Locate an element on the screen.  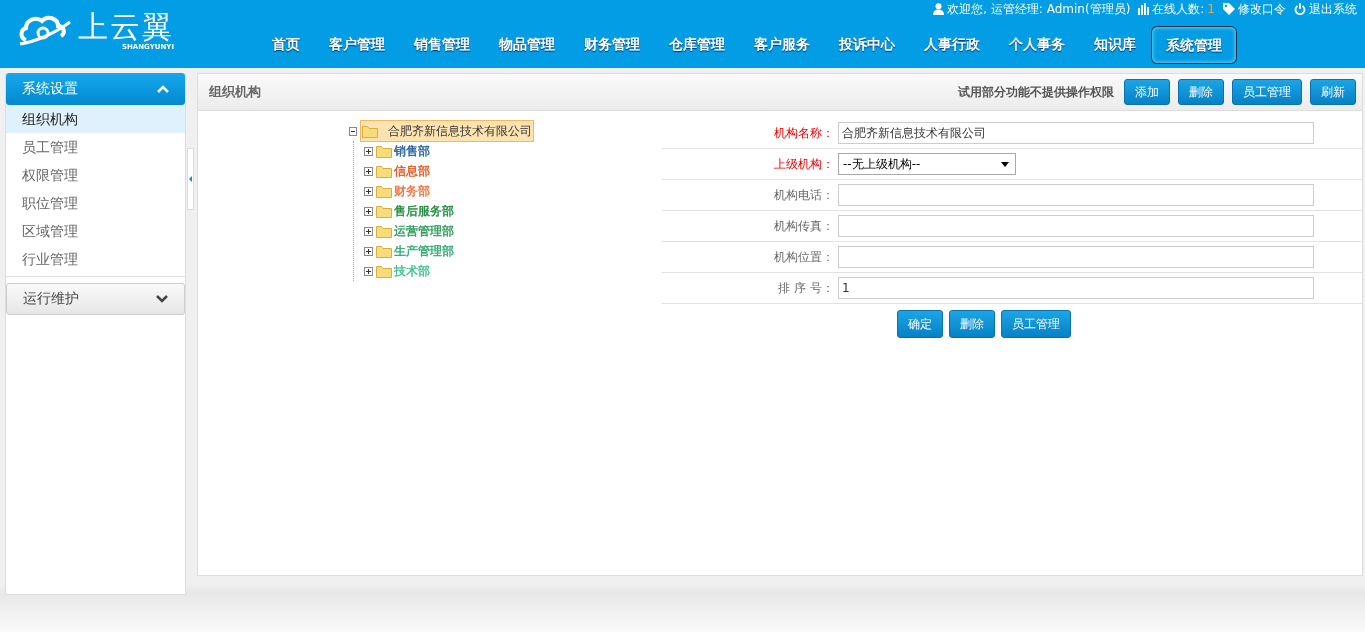
collapse-toggle-icon is located at coordinates (353, 131).